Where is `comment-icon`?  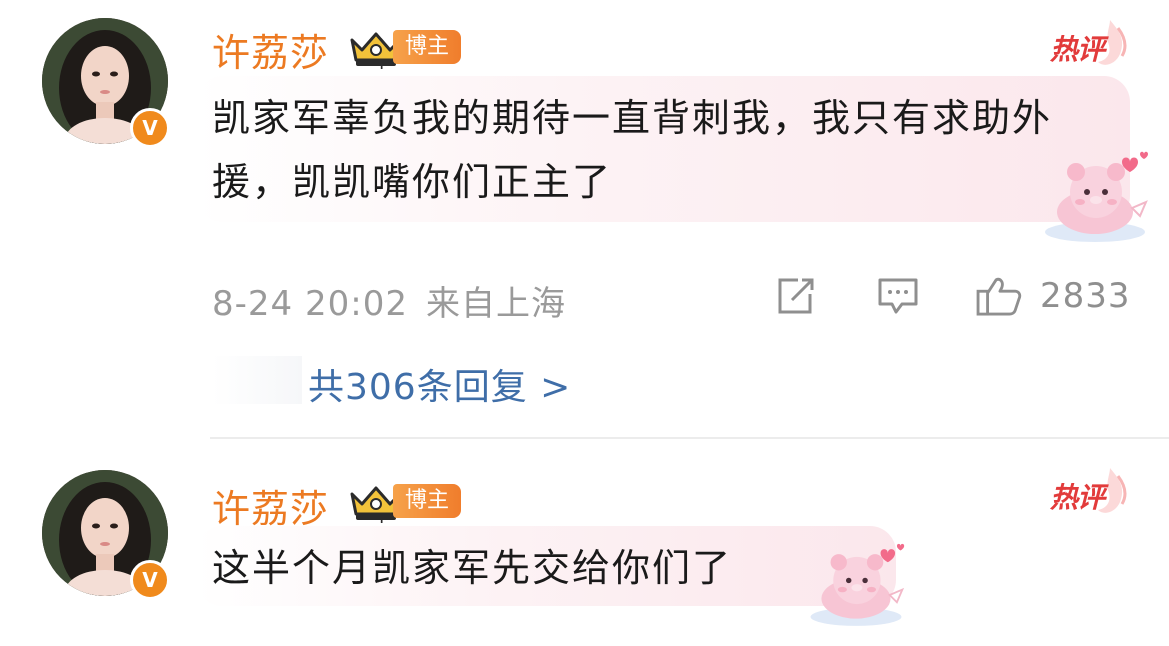
comment-icon is located at coordinates (898, 296).